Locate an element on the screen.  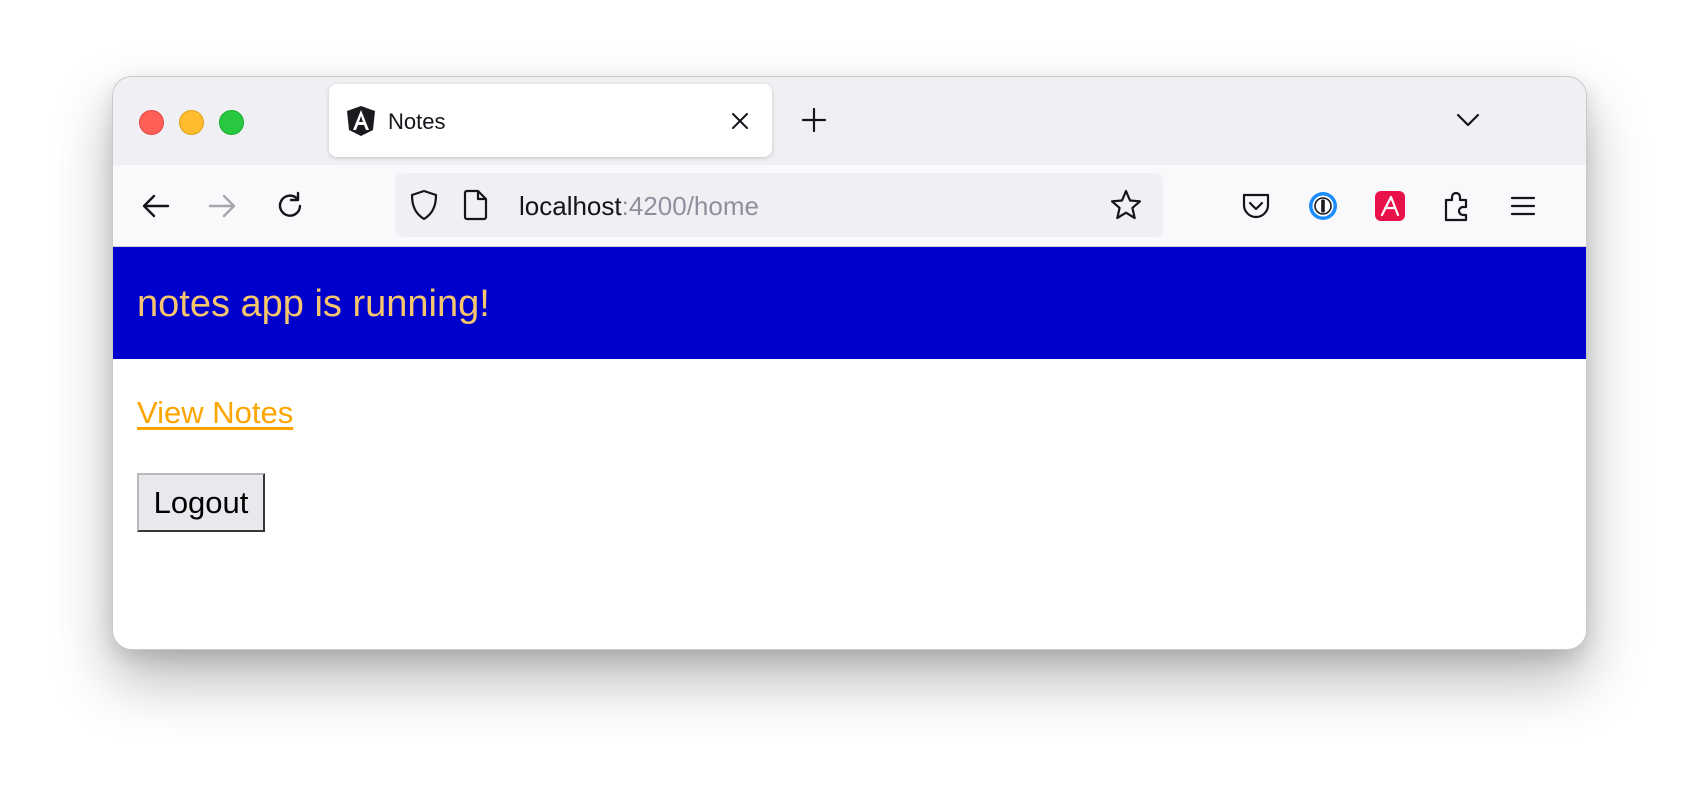
star-icon is located at coordinates (1126, 205).